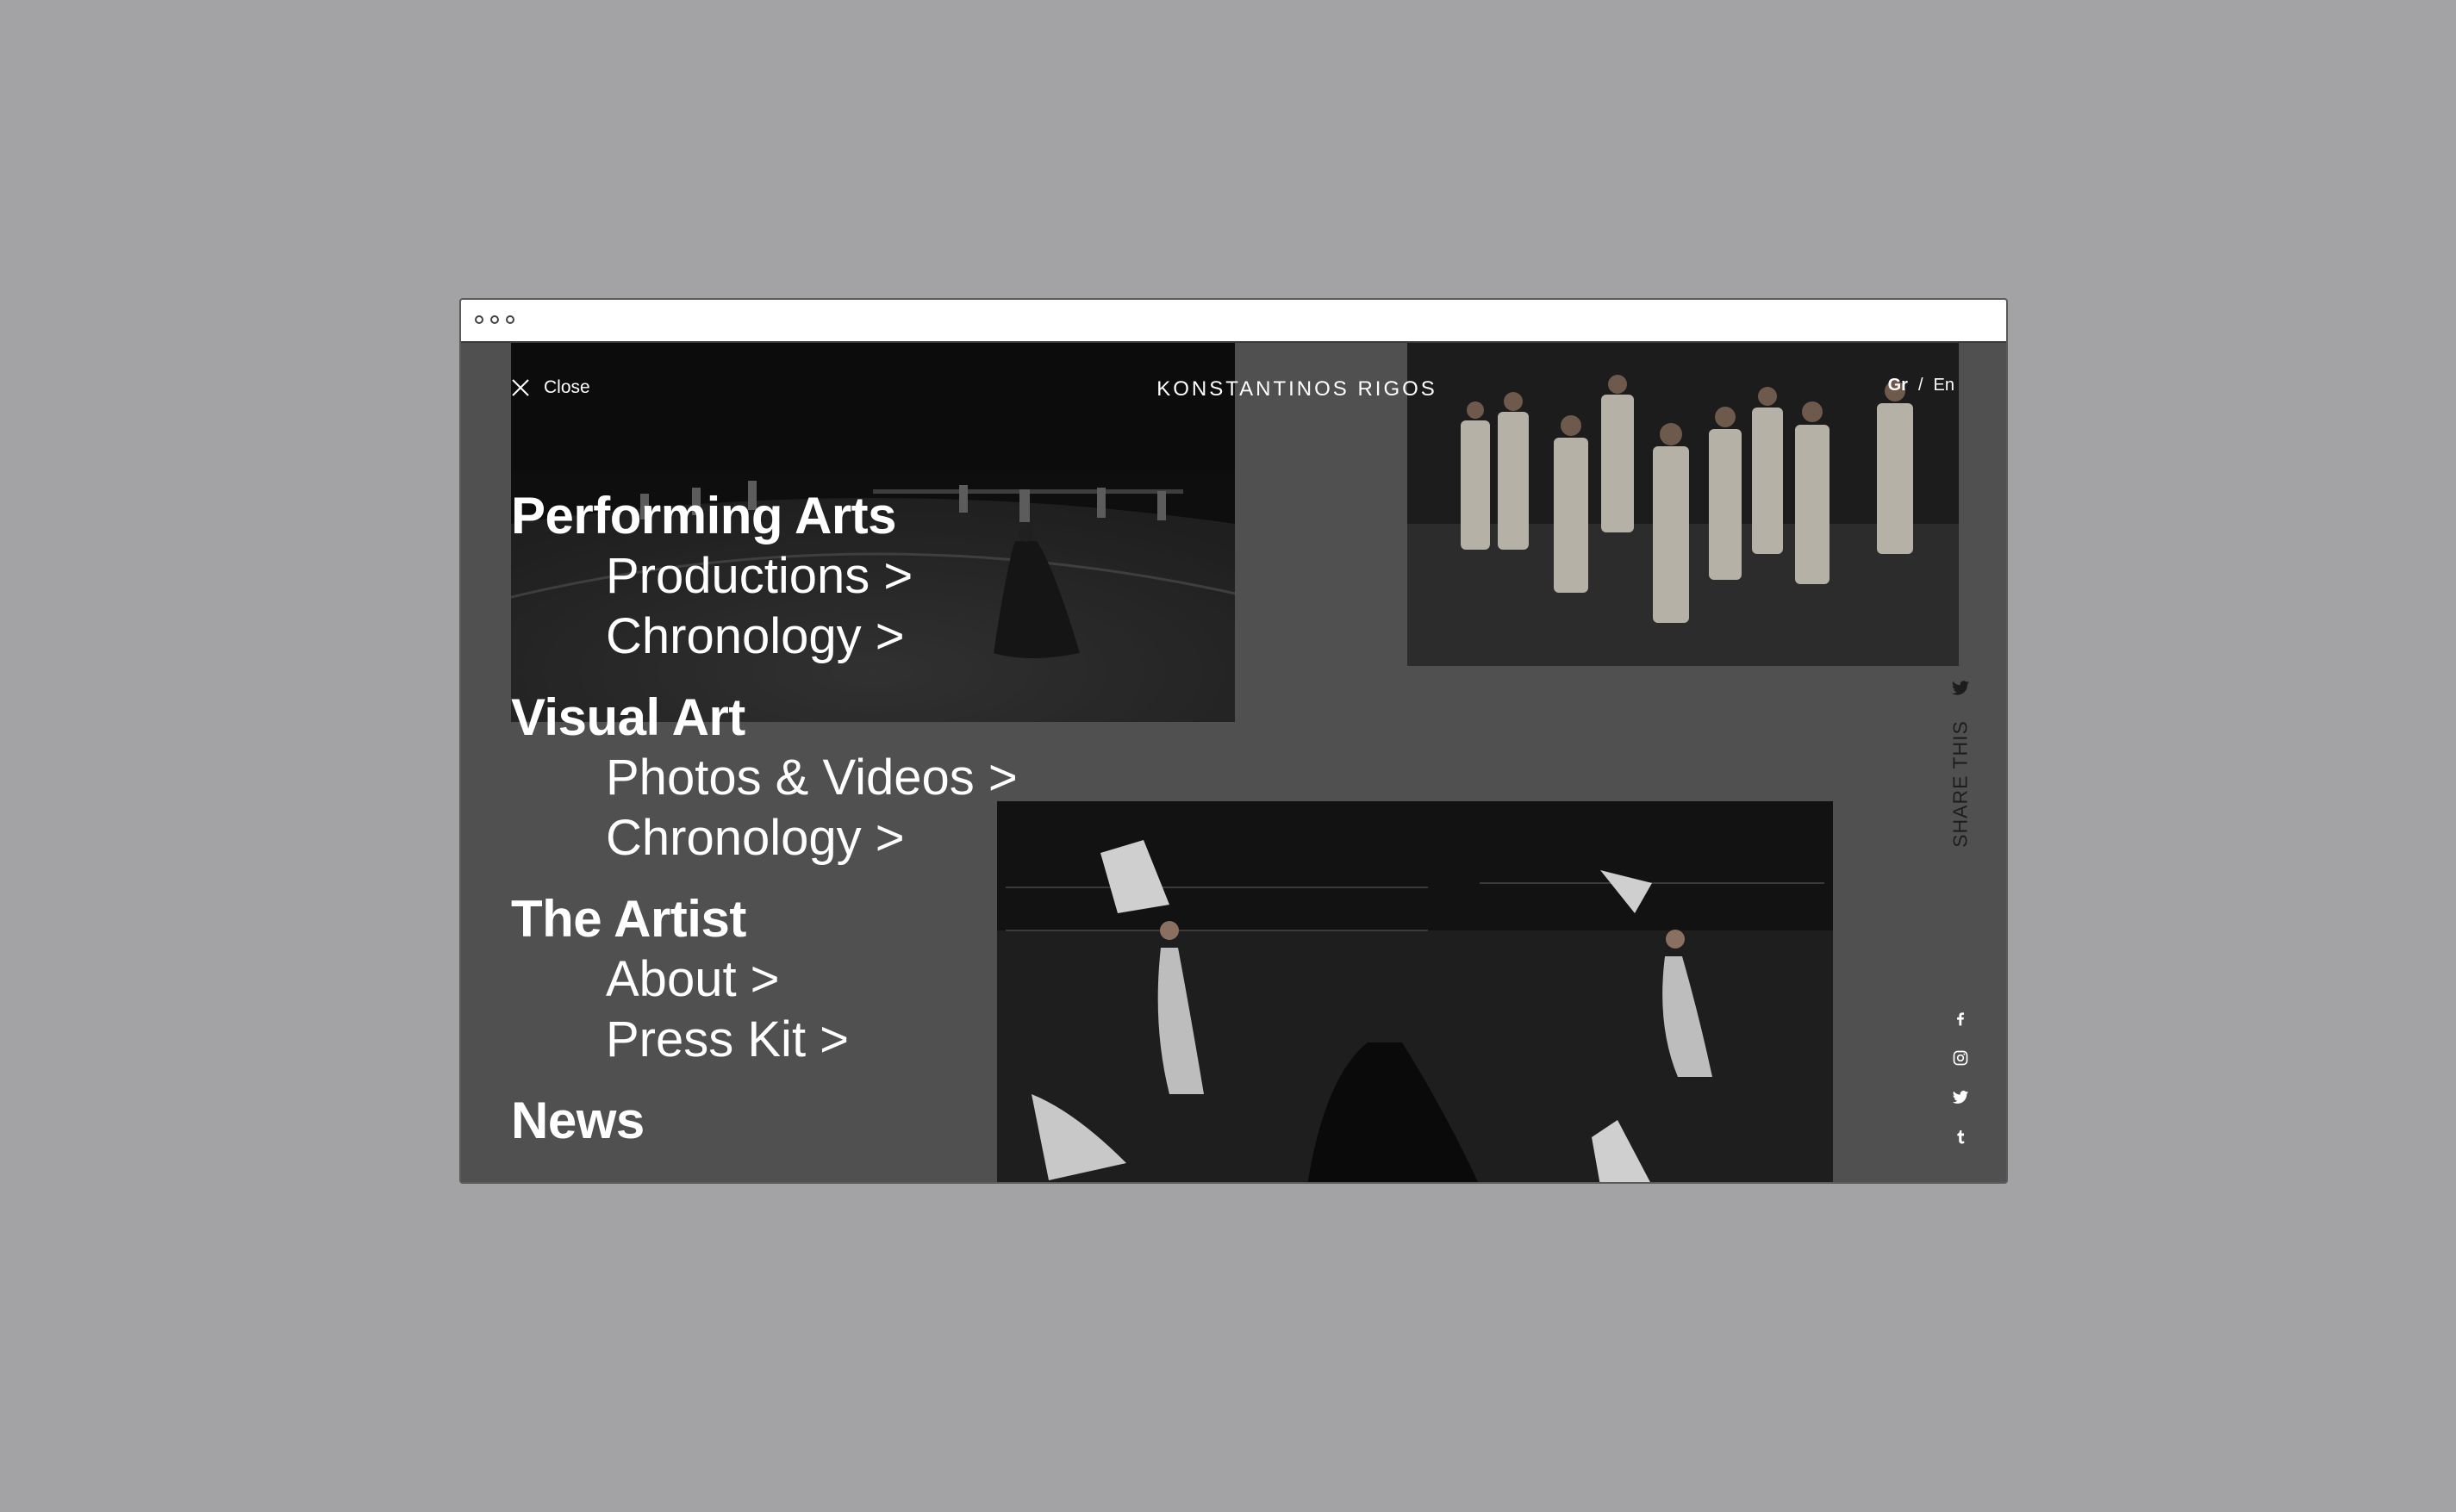 This screenshot has width=2456, height=1512. I want to click on menu-item-performing-chronology: Chronology >, so click(764, 637).